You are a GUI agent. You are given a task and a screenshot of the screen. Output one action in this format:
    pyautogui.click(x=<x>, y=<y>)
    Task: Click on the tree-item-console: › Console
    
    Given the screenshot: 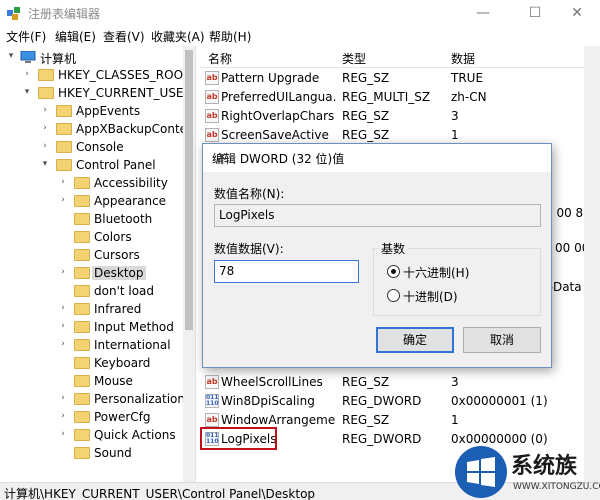 What is the action you would take?
    pyautogui.click(x=91, y=147)
    